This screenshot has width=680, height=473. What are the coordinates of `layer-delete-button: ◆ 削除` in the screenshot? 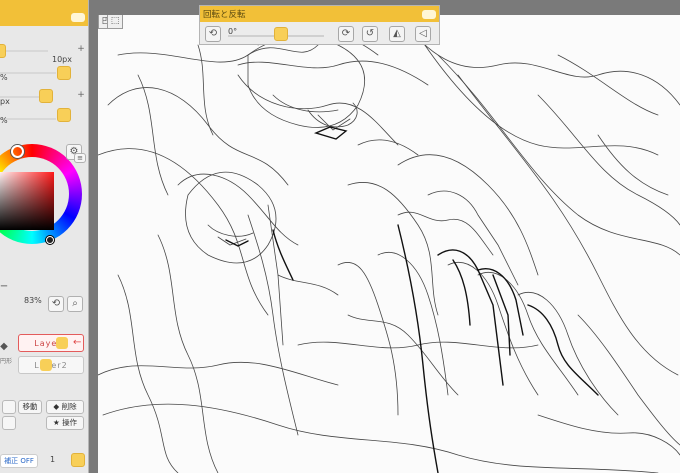 It's located at (65, 407).